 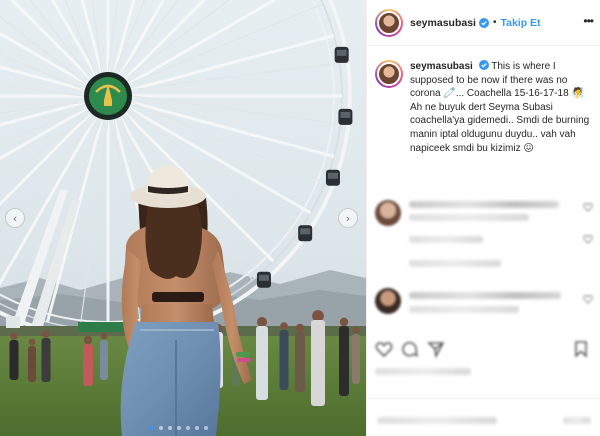 I want to click on bookmark-icon, so click(x=581, y=349).